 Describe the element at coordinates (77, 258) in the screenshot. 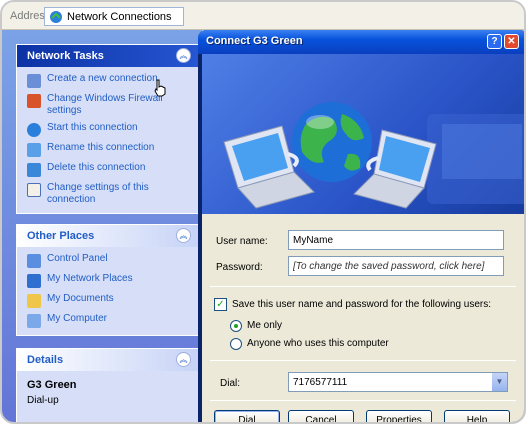

I see `place-label: Control Panel` at that location.